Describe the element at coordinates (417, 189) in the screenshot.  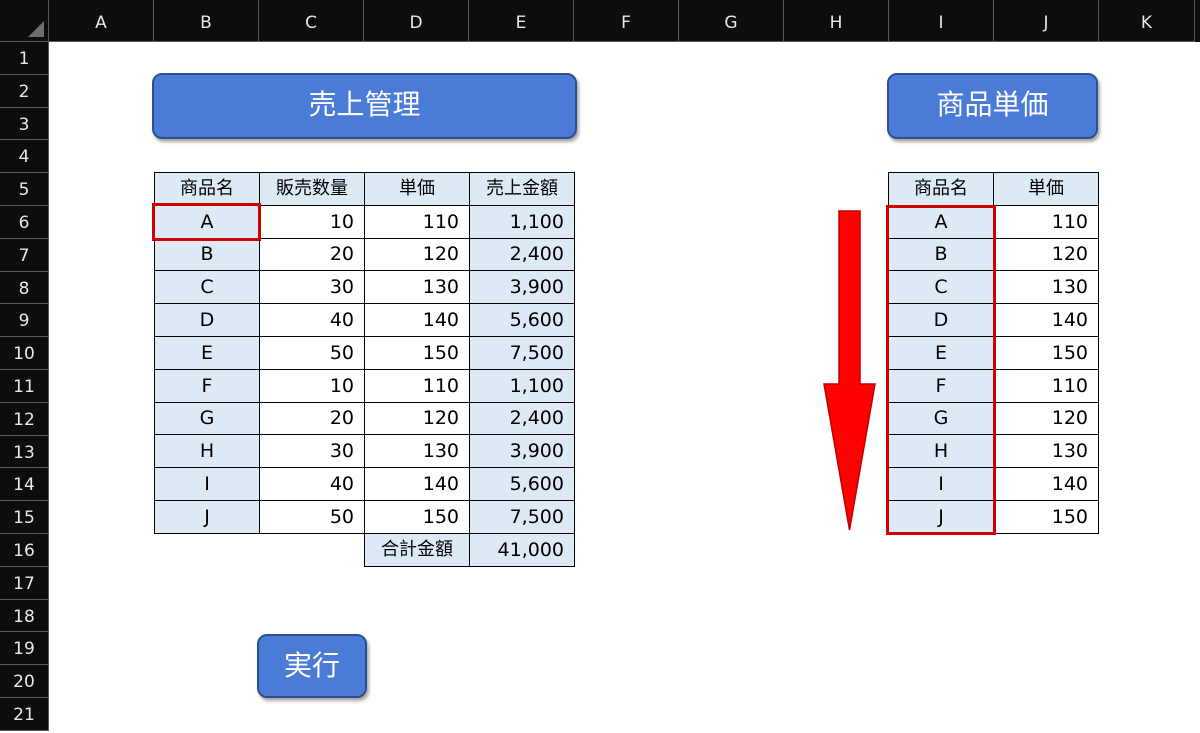
I see `sales-header-3: 単価` at that location.